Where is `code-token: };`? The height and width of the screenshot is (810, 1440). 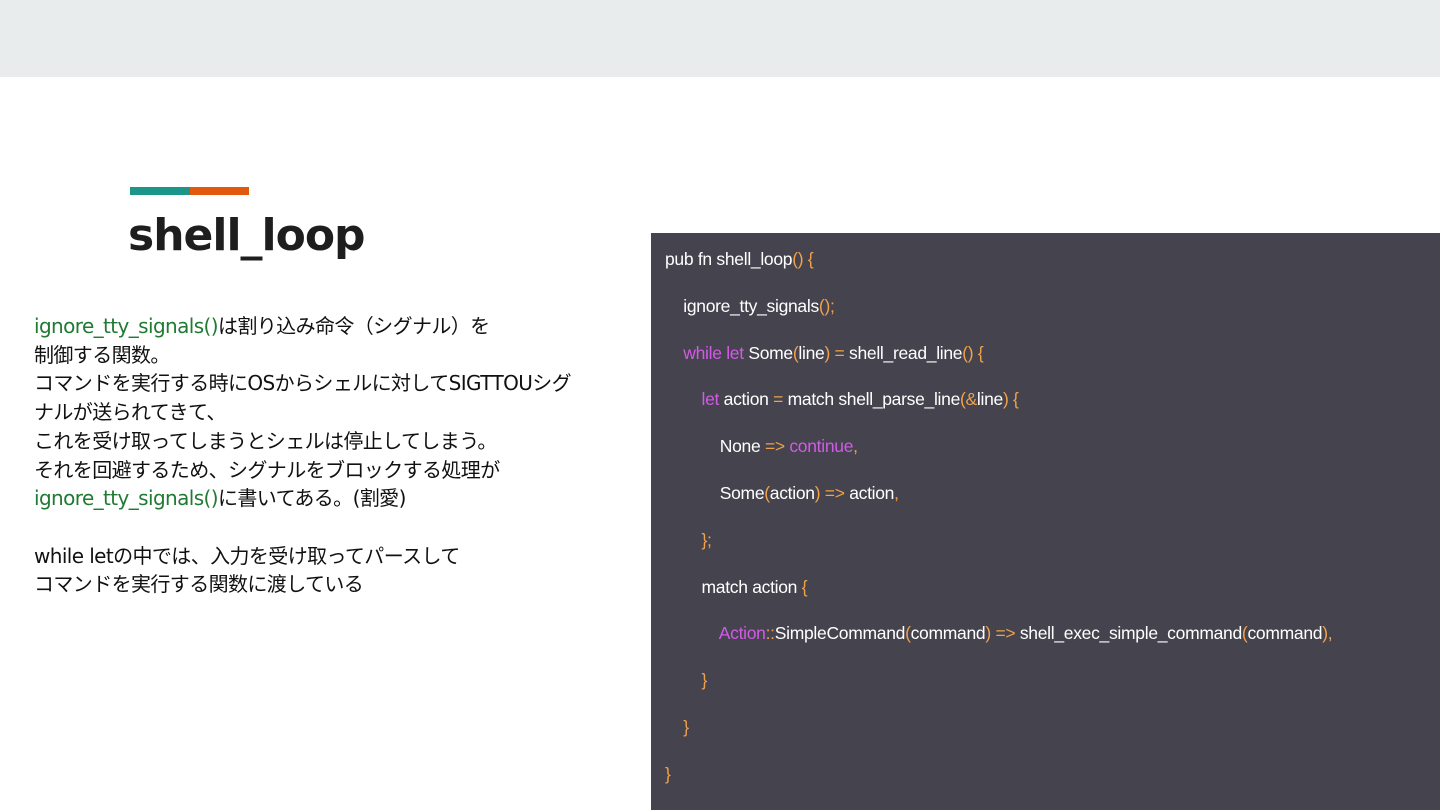 code-token: }; is located at coordinates (688, 539).